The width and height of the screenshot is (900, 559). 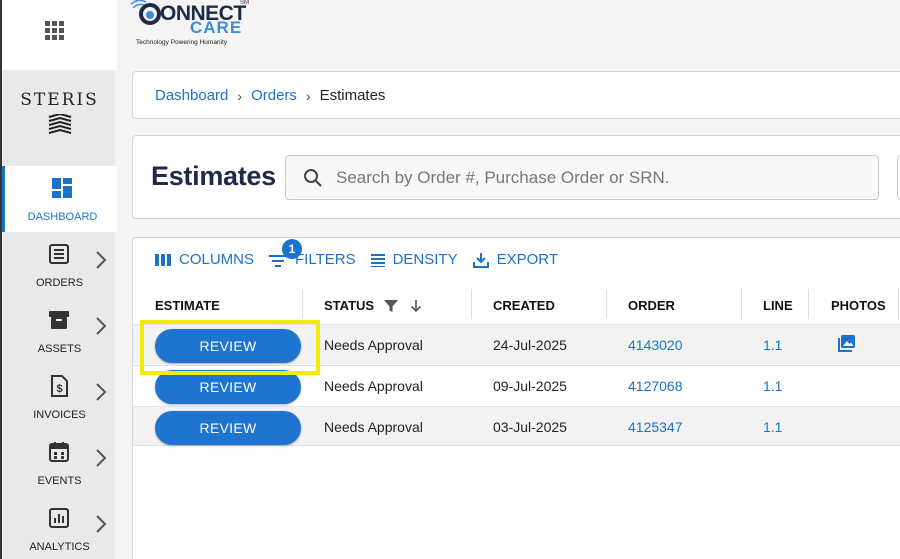 I want to click on search-input, so click(x=601, y=177).